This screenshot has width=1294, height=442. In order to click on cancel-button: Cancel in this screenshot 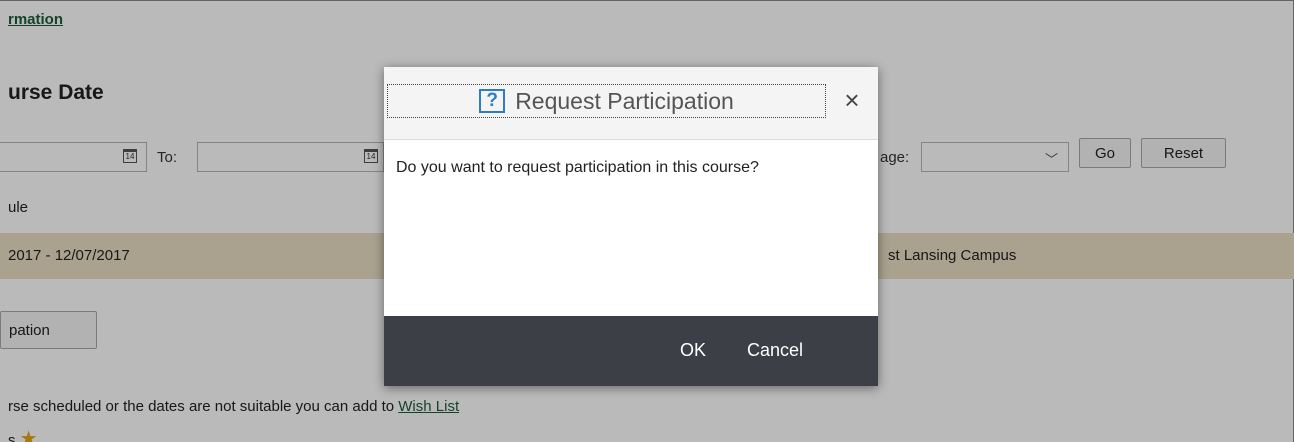, I will do `click(775, 350)`.